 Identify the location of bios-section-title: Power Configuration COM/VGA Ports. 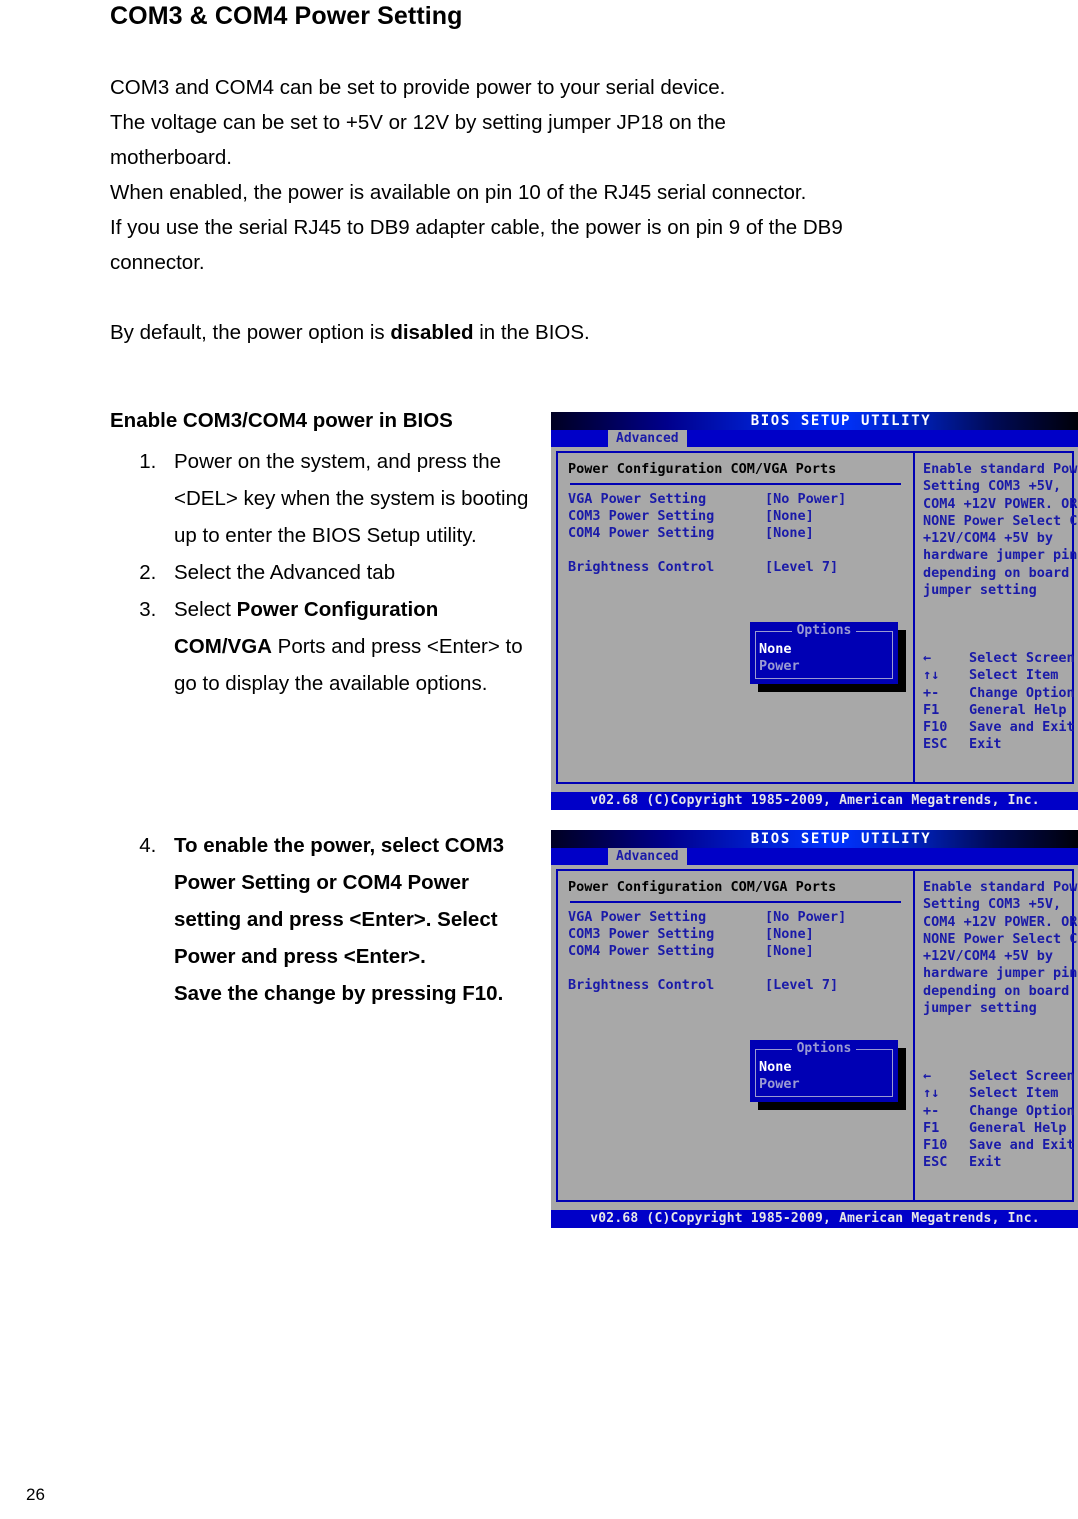
(702, 469).